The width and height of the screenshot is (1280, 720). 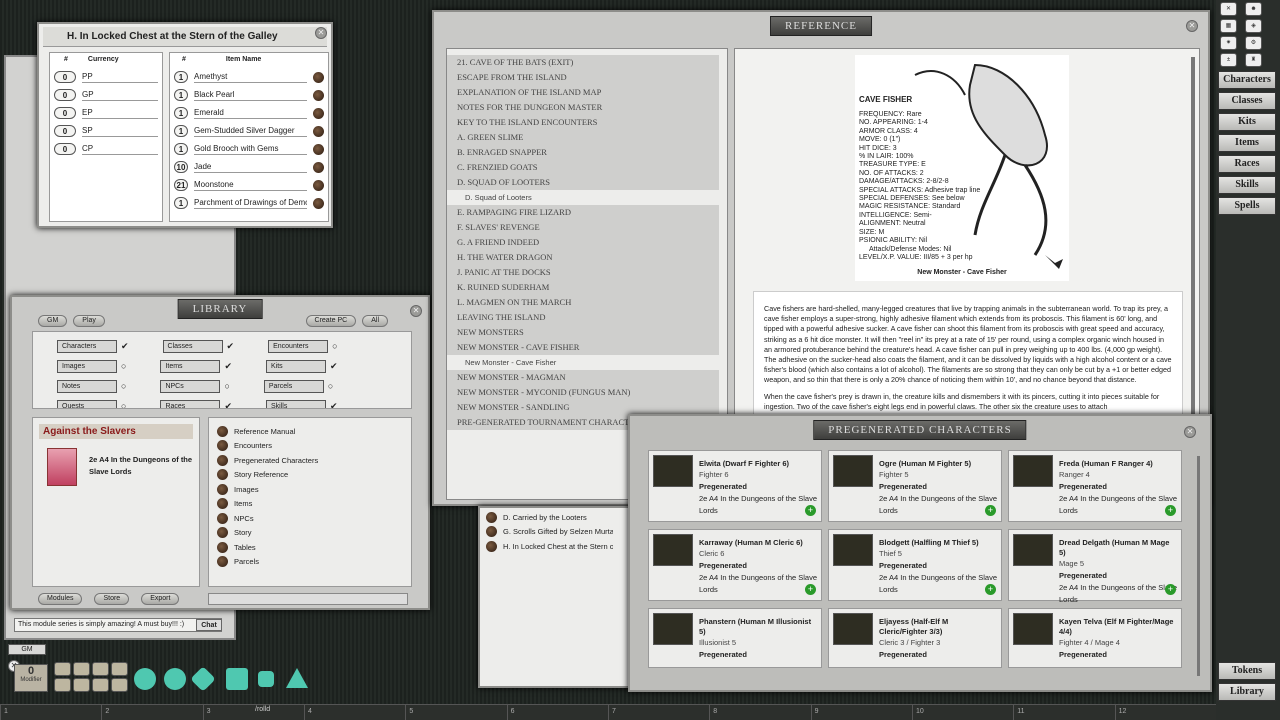 I want to click on filter-skills: Skills, so click(x=295, y=403).